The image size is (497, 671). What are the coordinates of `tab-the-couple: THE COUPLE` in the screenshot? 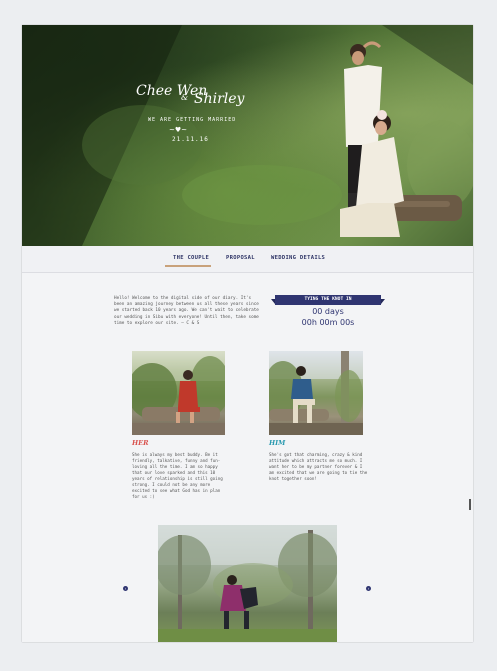 It's located at (191, 258).